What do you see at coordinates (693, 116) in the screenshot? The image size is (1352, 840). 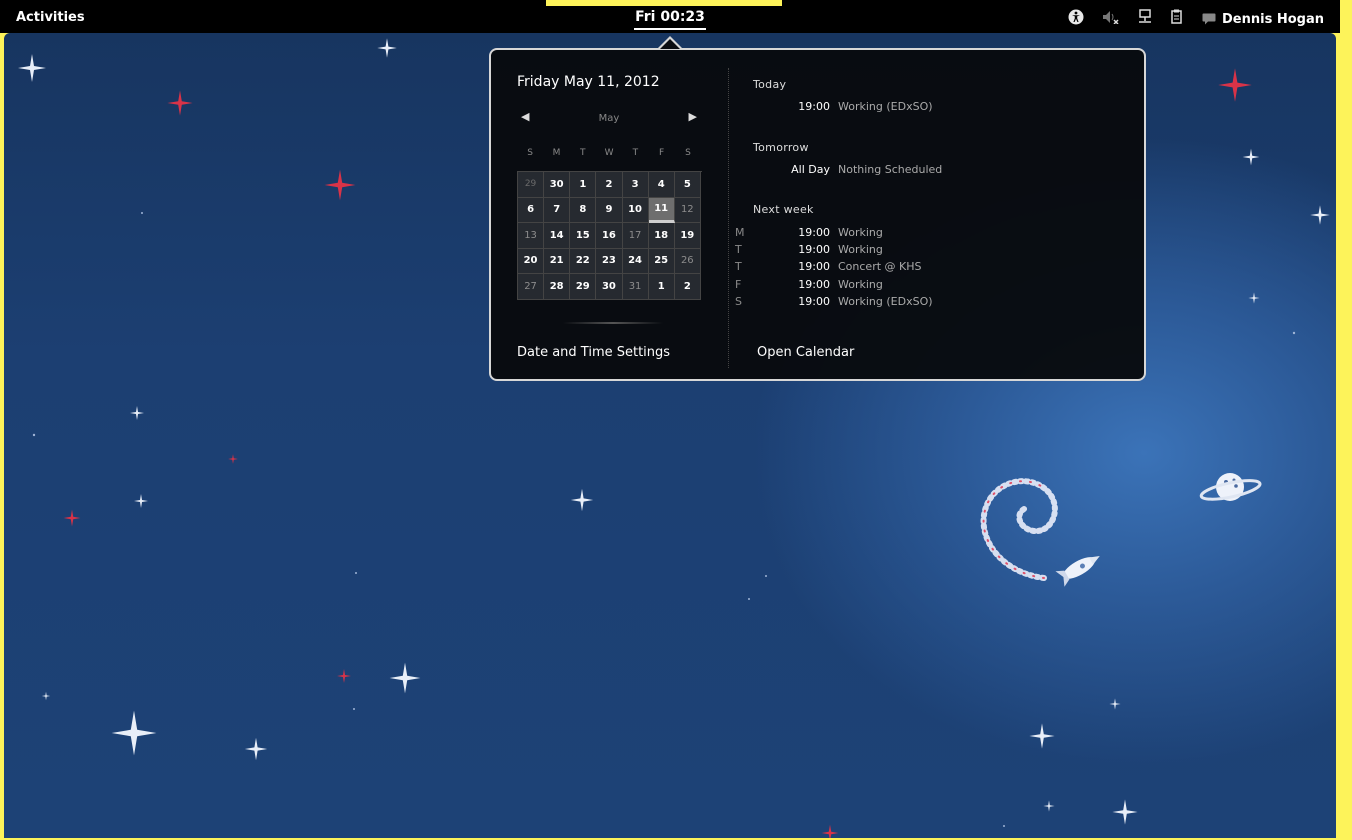 I see `next-month-icon: ▶` at bounding box center [693, 116].